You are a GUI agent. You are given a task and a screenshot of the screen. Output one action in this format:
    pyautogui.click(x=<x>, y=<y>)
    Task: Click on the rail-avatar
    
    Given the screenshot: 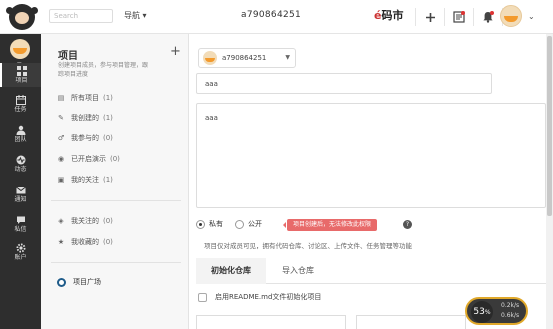 What is the action you would take?
    pyautogui.click(x=20, y=49)
    